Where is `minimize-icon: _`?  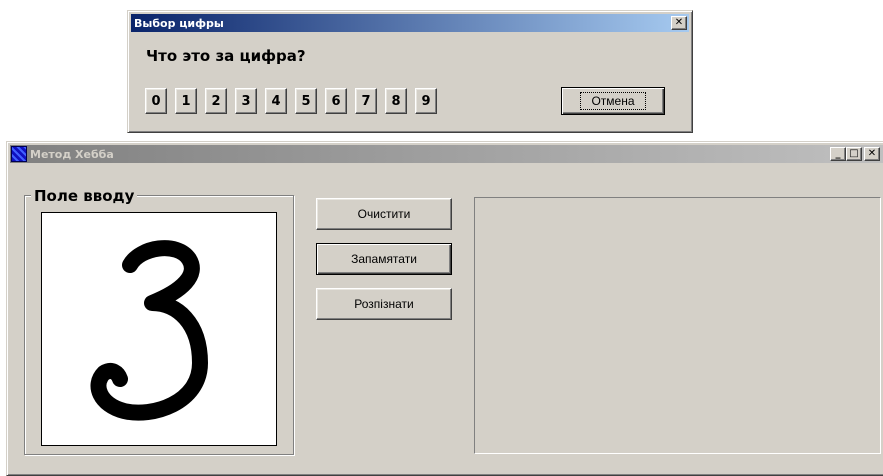 minimize-icon: _ is located at coordinates (838, 153).